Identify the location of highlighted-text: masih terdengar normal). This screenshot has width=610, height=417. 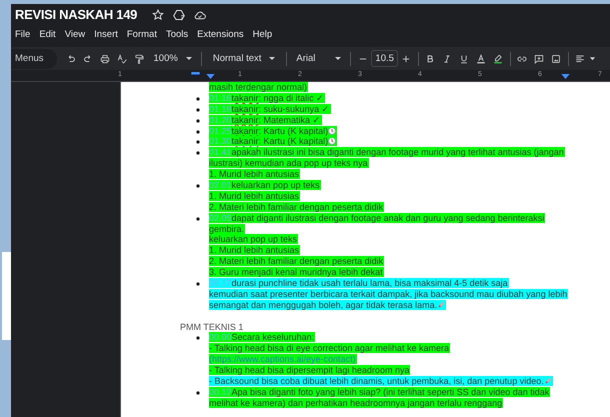
(258, 87).